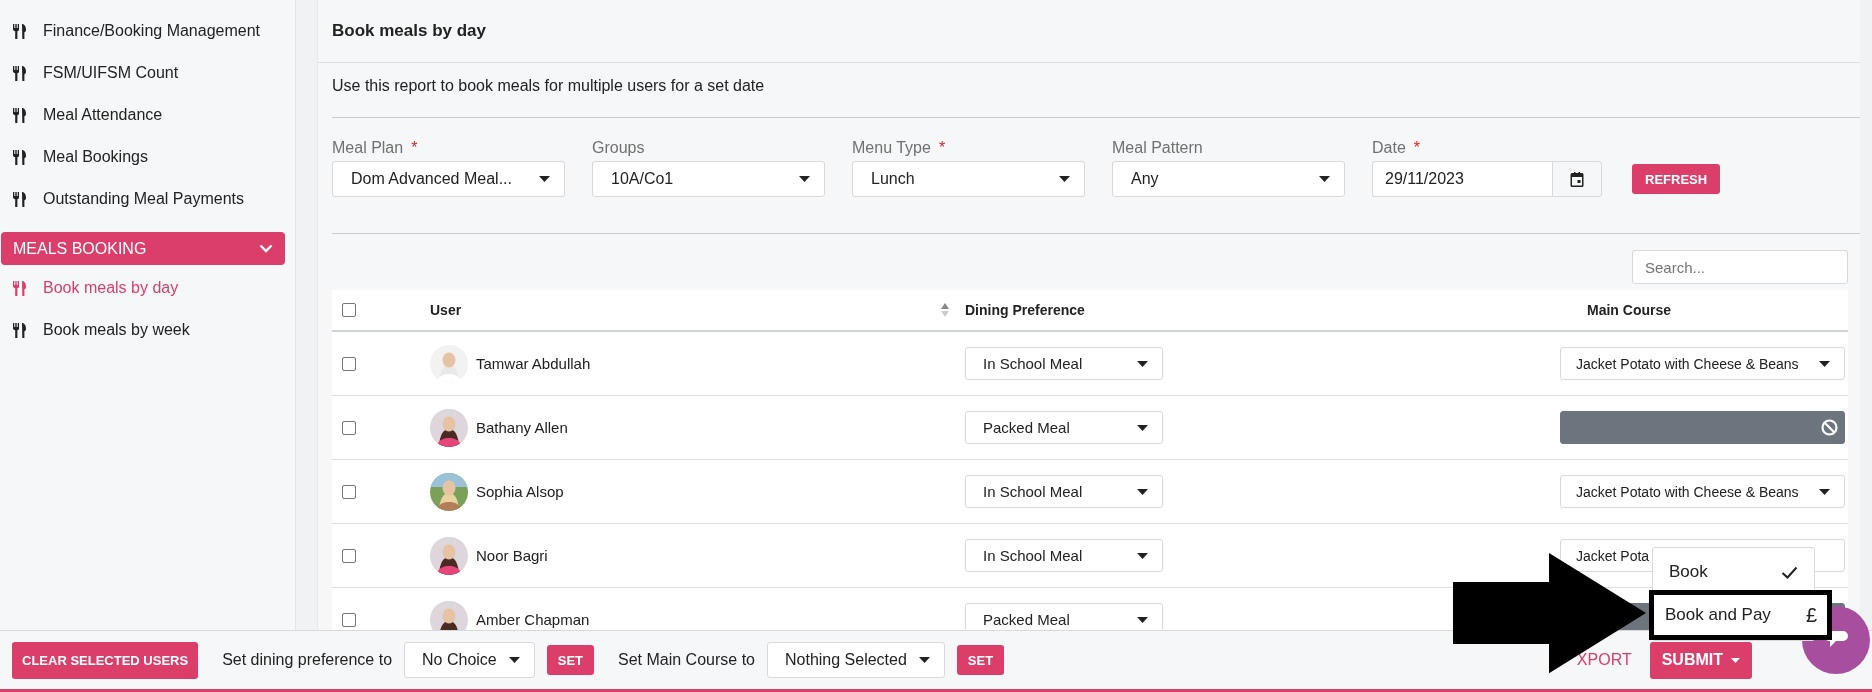  I want to click on description-text: Use this report to book meals for multiple users for a set date, so click(549, 86).